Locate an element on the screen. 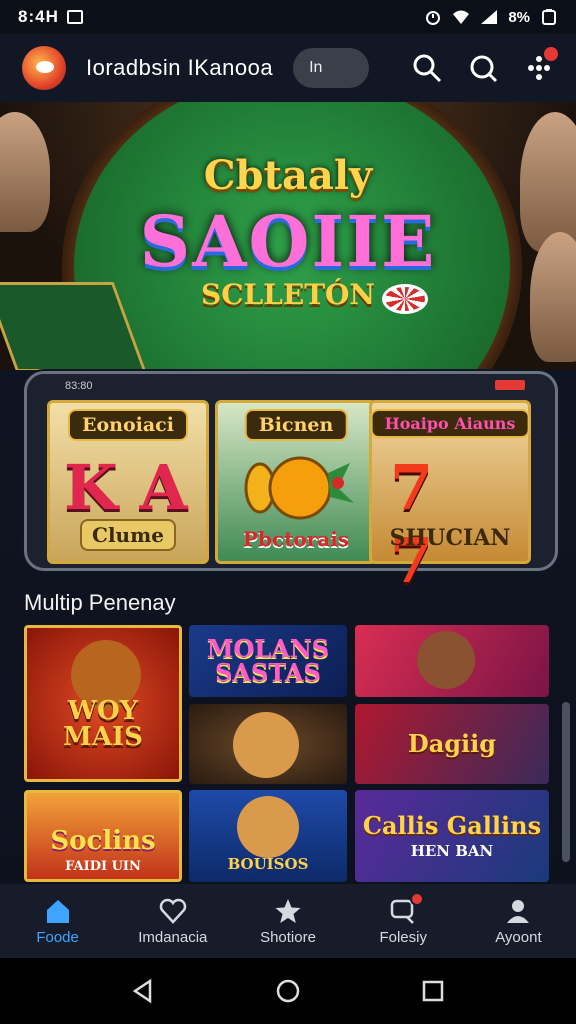 This screenshot has width=576, height=1024. status-icons: 8% is located at coordinates (491, 17).